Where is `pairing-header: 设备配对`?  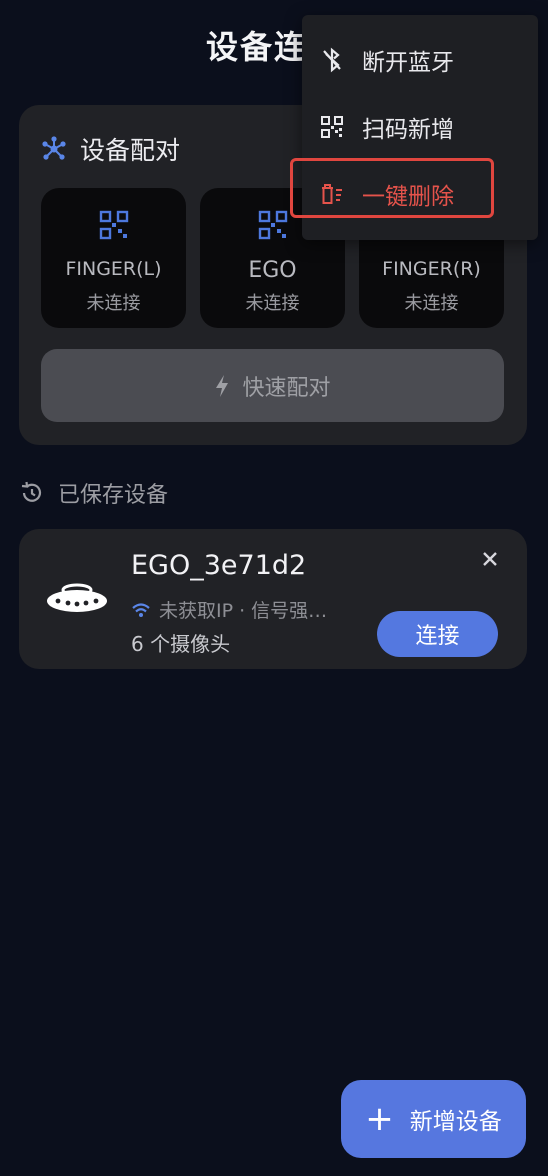 pairing-header: 设备配对 is located at coordinates (110, 149).